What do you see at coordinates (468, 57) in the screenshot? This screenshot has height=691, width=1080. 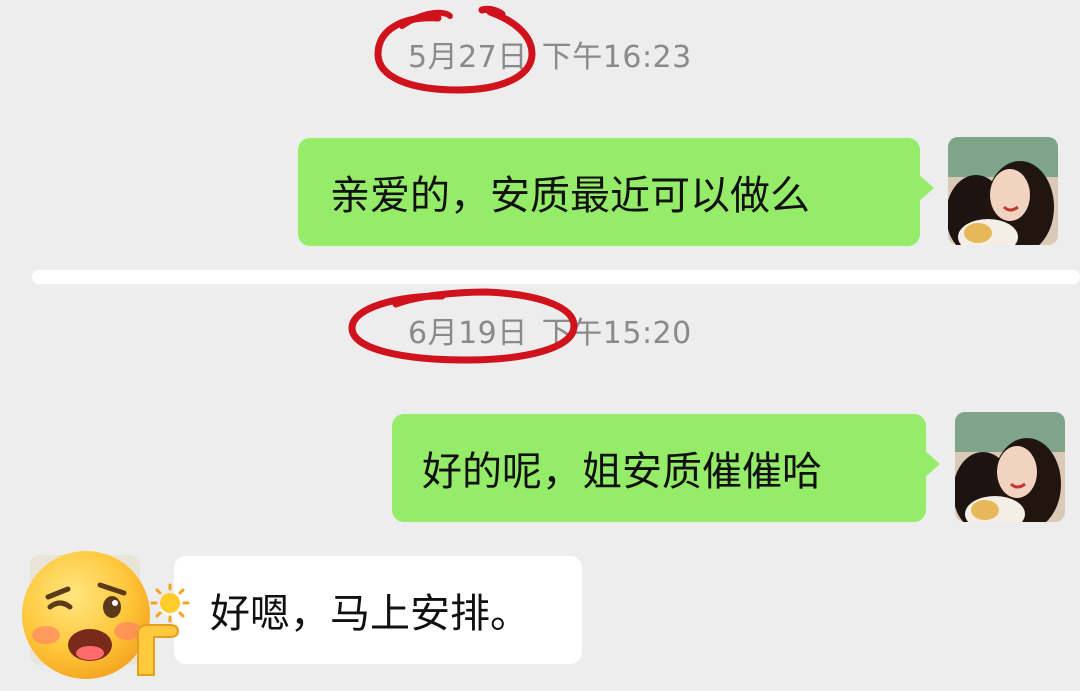 I see `timestamp-date: 5月27日` at bounding box center [468, 57].